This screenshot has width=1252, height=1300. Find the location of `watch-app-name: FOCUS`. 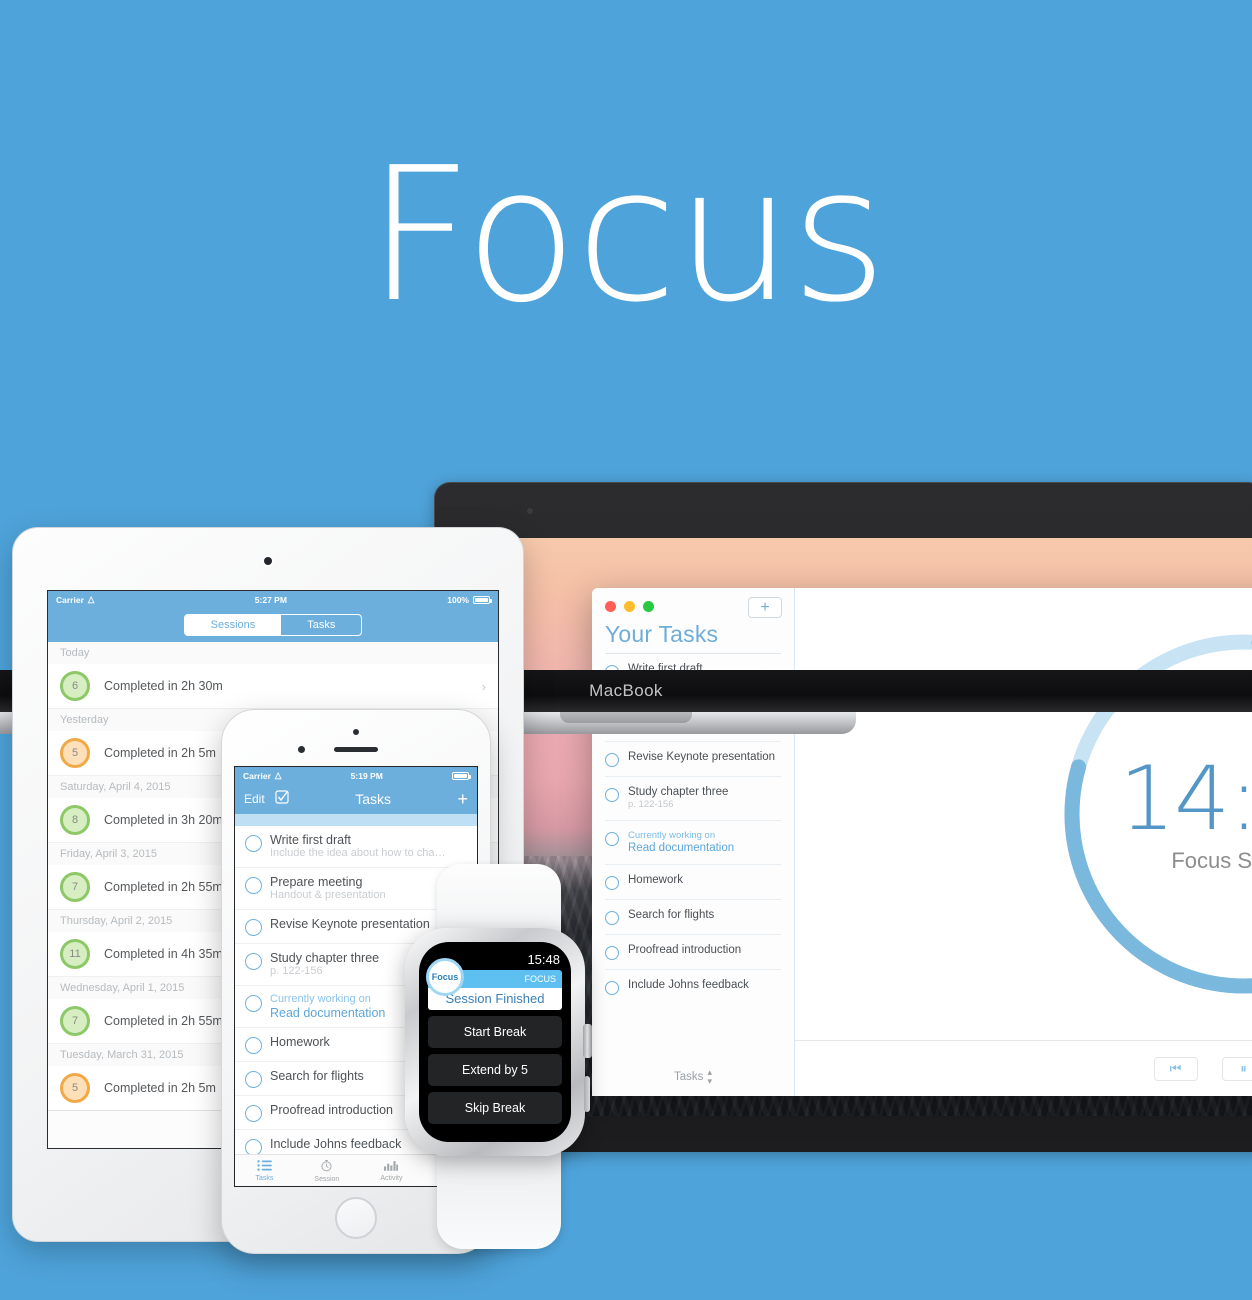

watch-app-name: FOCUS is located at coordinates (540, 979).